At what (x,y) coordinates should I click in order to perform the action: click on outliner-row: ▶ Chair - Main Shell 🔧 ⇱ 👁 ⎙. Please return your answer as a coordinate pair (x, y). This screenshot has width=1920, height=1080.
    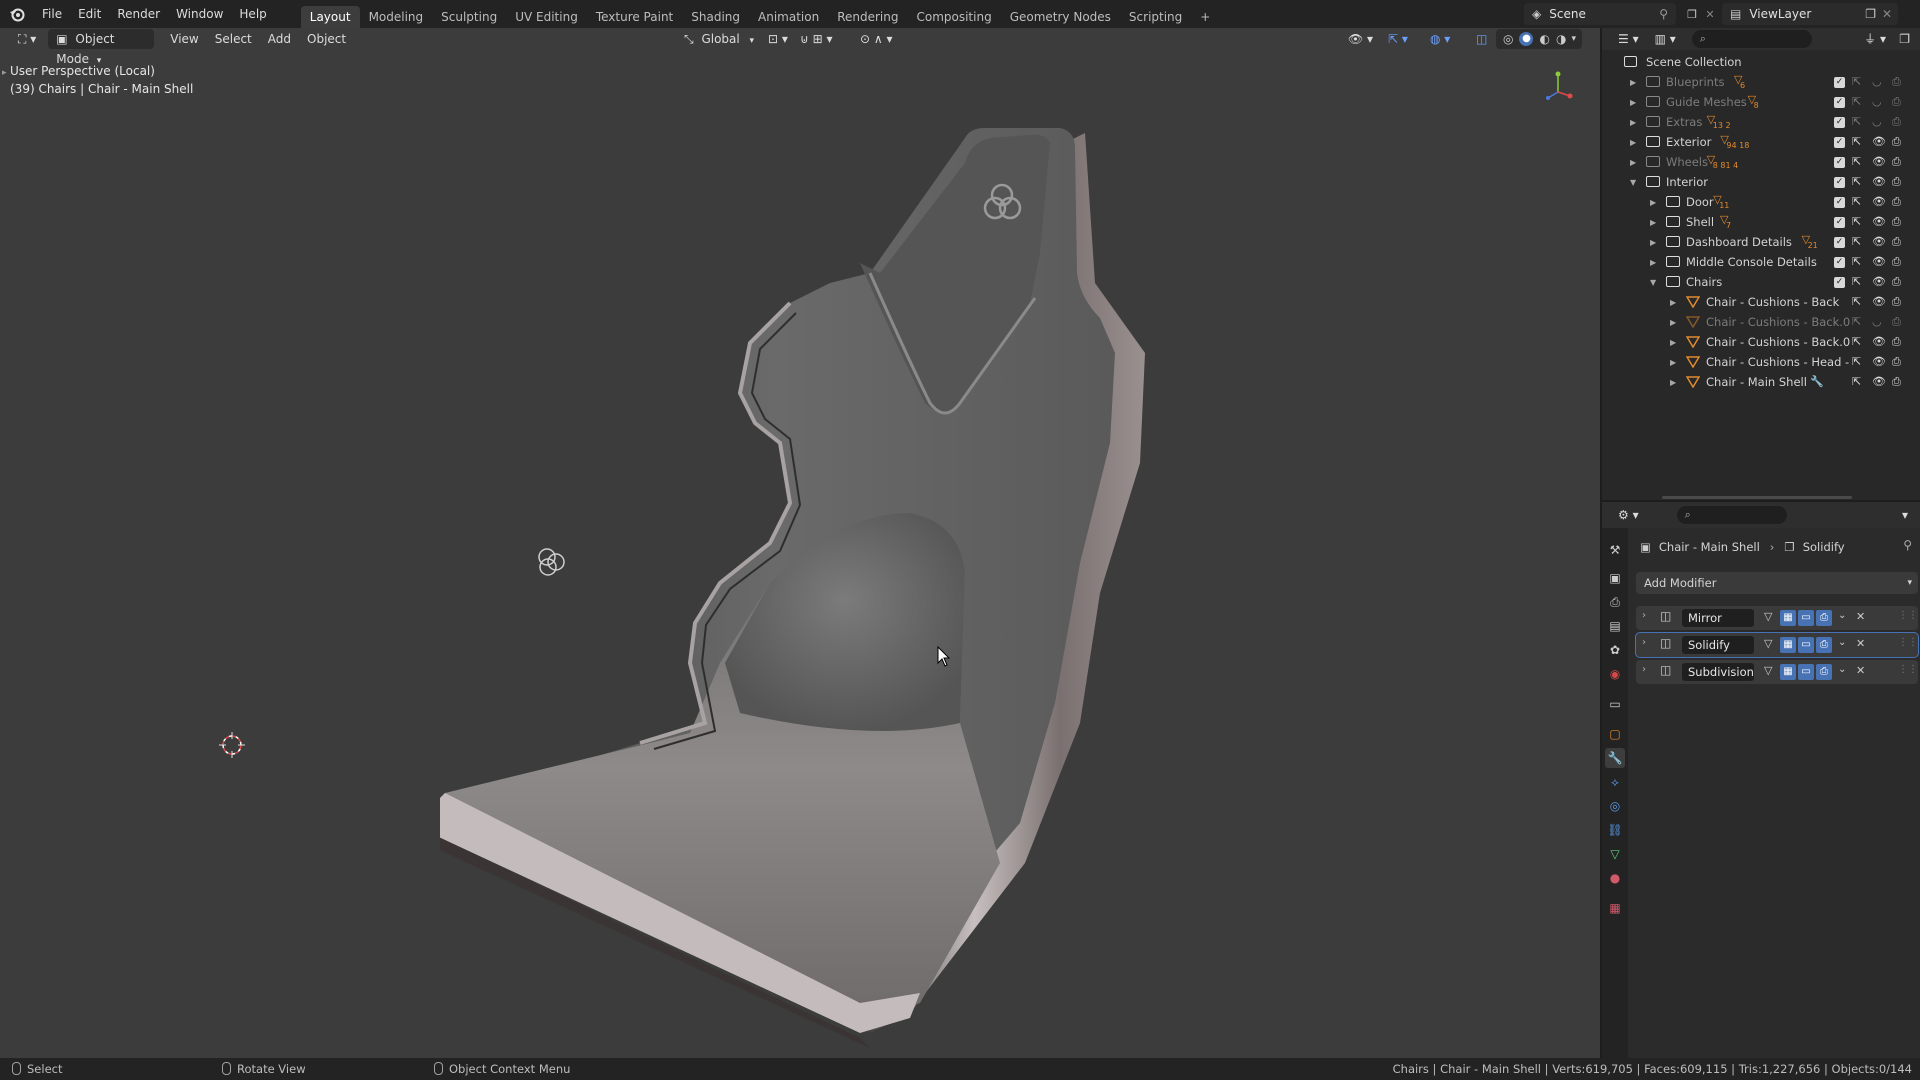
    Looking at the image, I should click on (1761, 382).